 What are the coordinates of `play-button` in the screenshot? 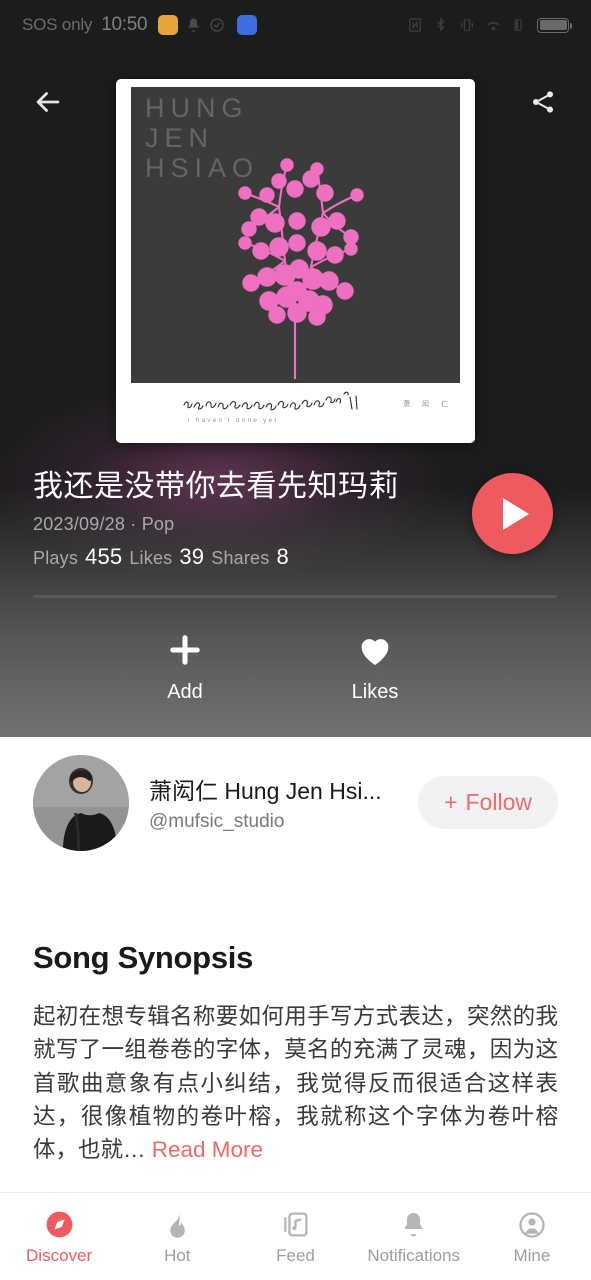 It's located at (512, 513).